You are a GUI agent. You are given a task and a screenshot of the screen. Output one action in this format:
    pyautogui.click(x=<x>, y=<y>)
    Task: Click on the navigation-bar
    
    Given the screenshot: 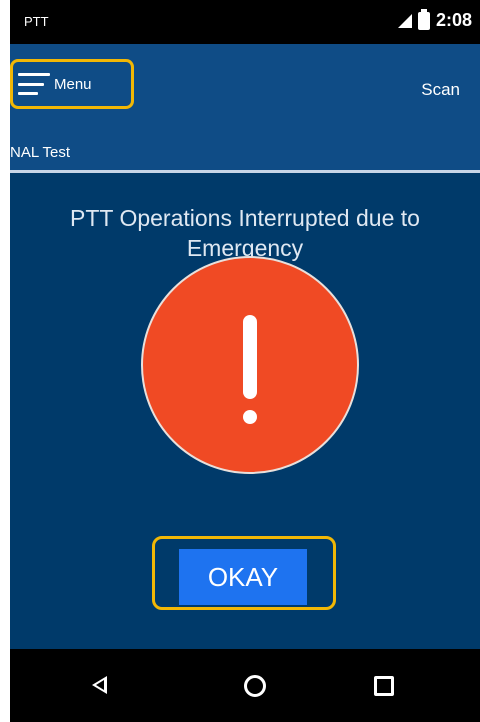 What is the action you would take?
    pyautogui.click(x=245, y=685)
    